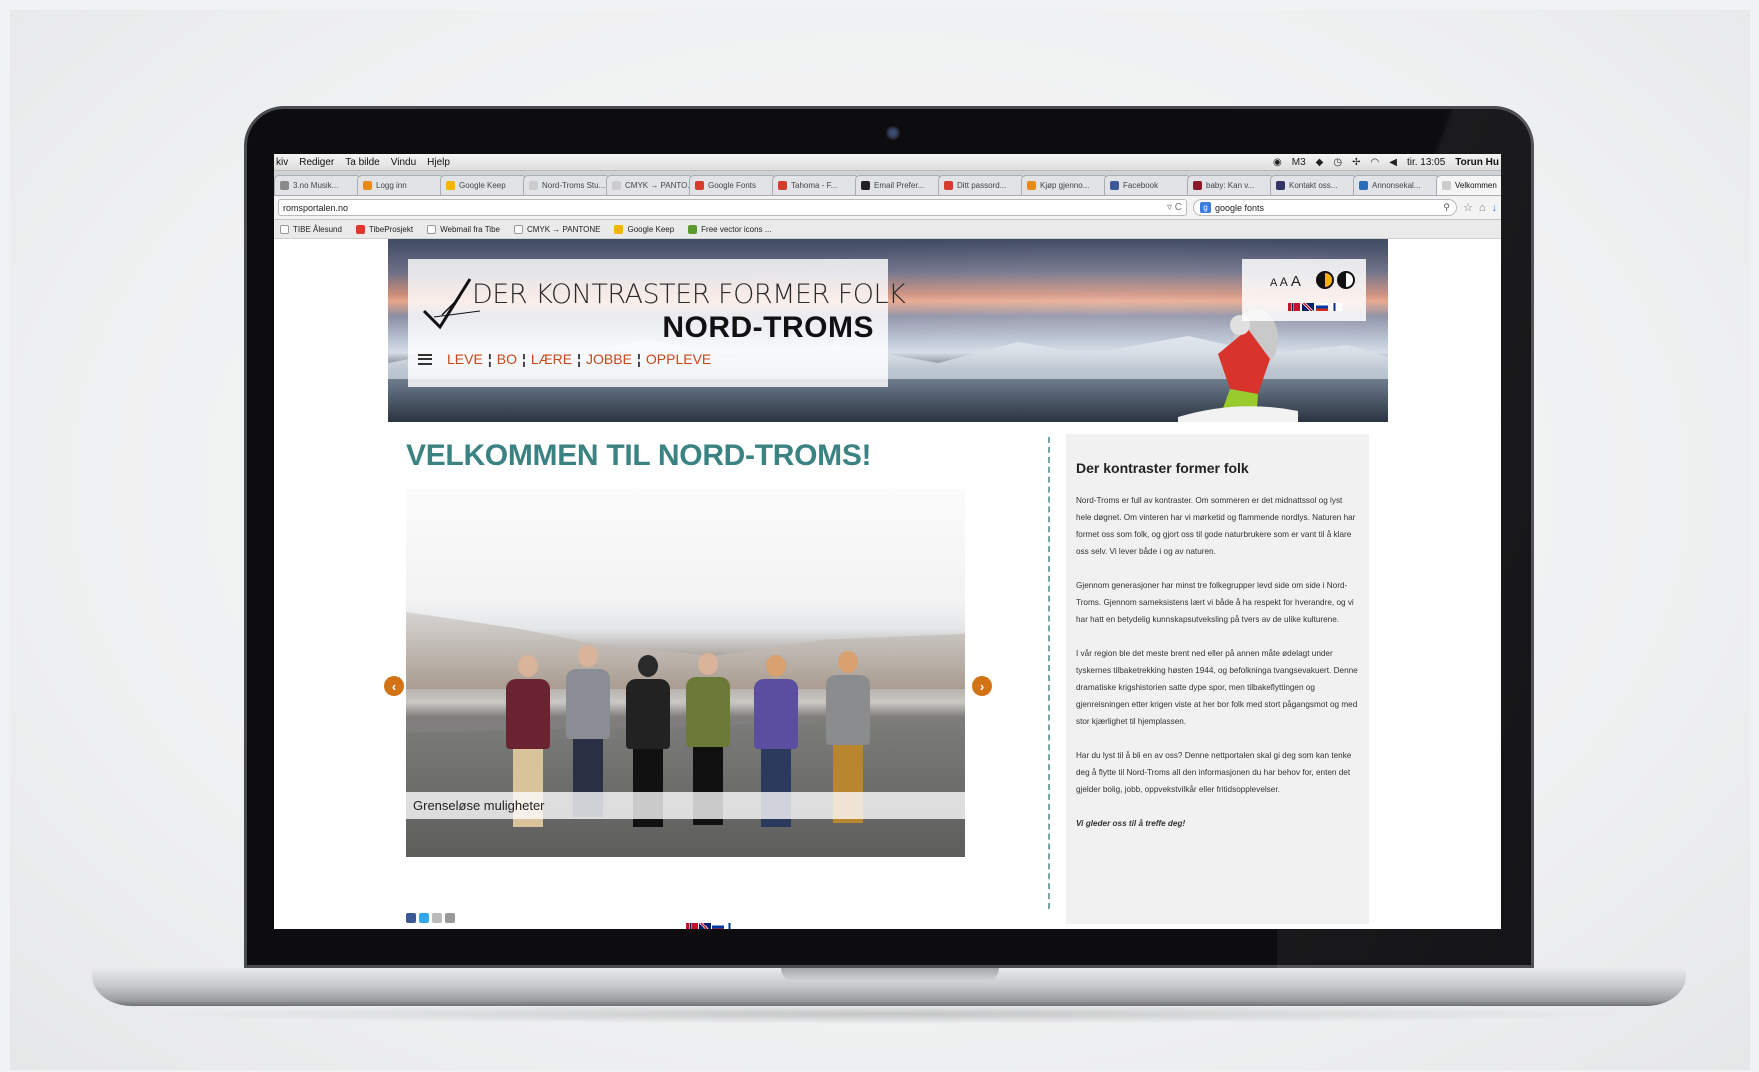 This screenshot has width=1759, height=1072. I want to click on menu-item-rediger: Rediger, so click(316, 162).